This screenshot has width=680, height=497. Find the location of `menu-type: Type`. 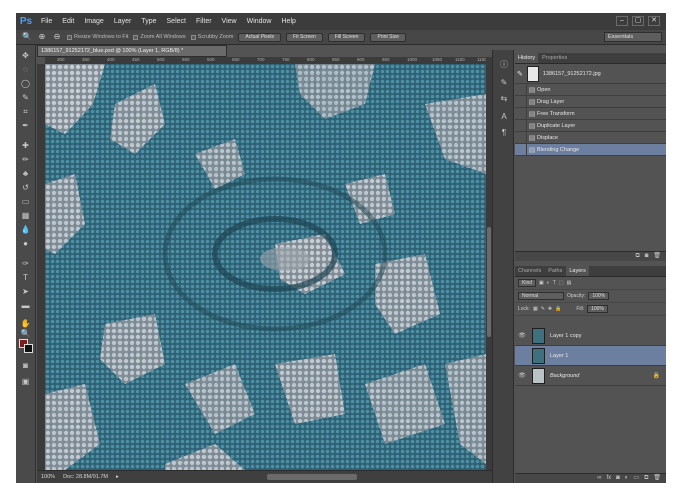

menu-type: Type is located at coordinates (148, 21).